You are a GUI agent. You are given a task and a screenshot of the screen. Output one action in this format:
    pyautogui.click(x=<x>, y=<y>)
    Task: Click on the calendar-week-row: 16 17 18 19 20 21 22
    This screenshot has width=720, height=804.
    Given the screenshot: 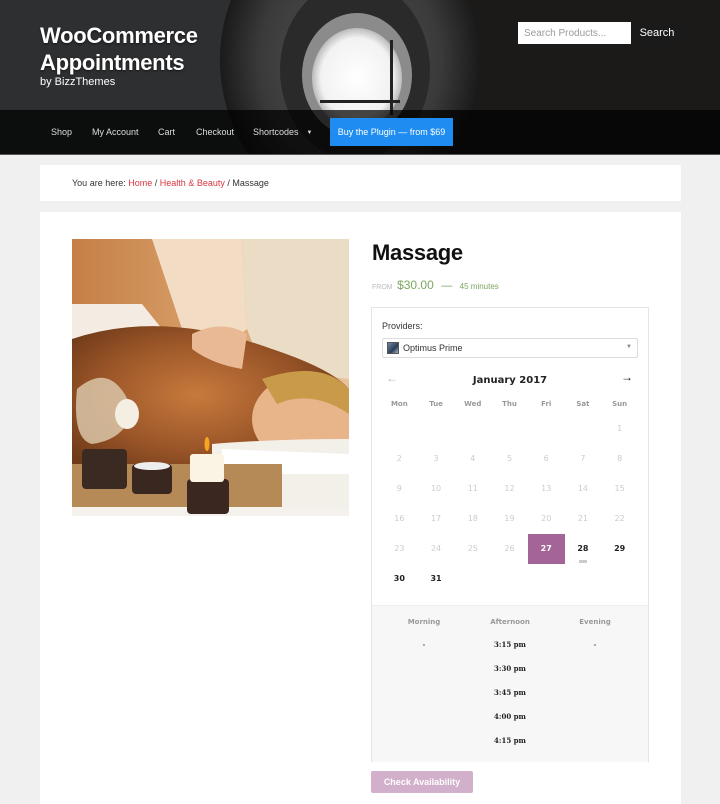 What is the action you would take?
    pyautogui.click(x=509, y=519)
    